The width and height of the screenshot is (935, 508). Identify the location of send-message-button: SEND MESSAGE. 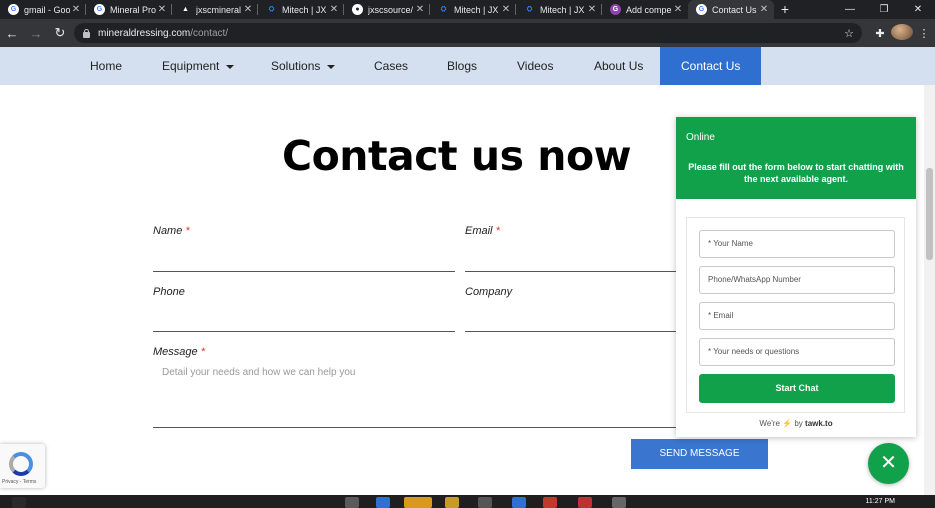
(699, 454).